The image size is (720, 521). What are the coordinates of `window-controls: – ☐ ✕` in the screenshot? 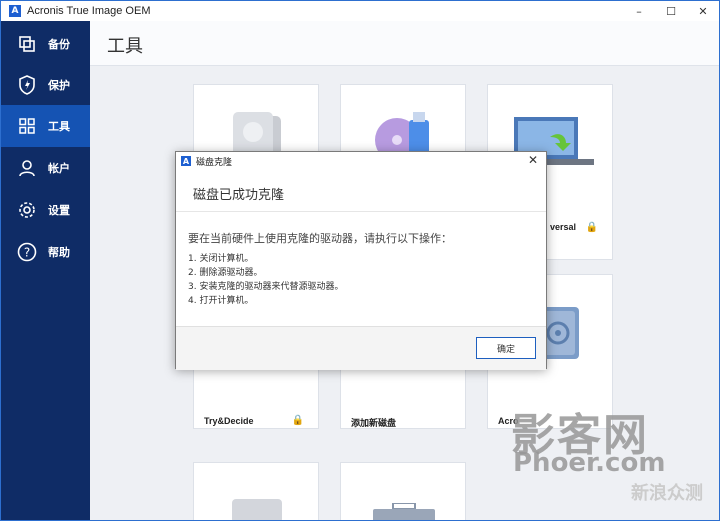 It's located at (671, 11).